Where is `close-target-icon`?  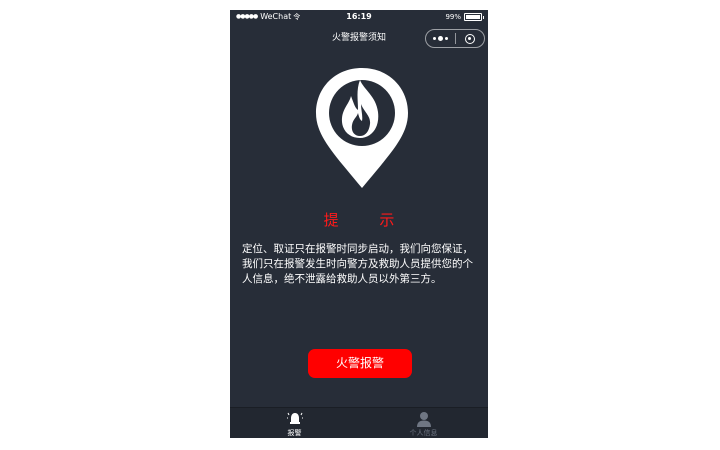 close-target-icon is located at coordinates (469, 38).